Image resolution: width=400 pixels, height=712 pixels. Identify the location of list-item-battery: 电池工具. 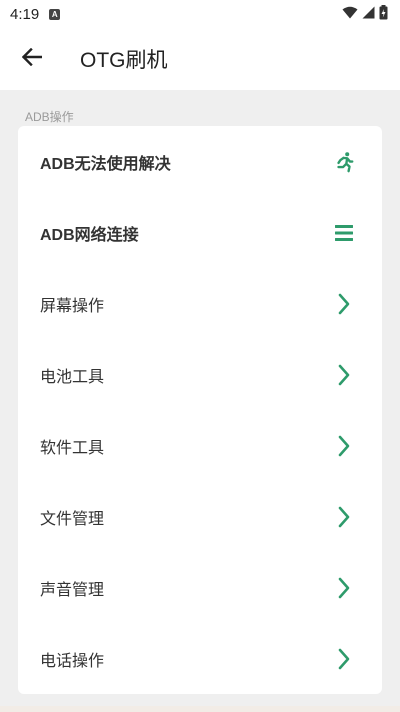
(200, 374).